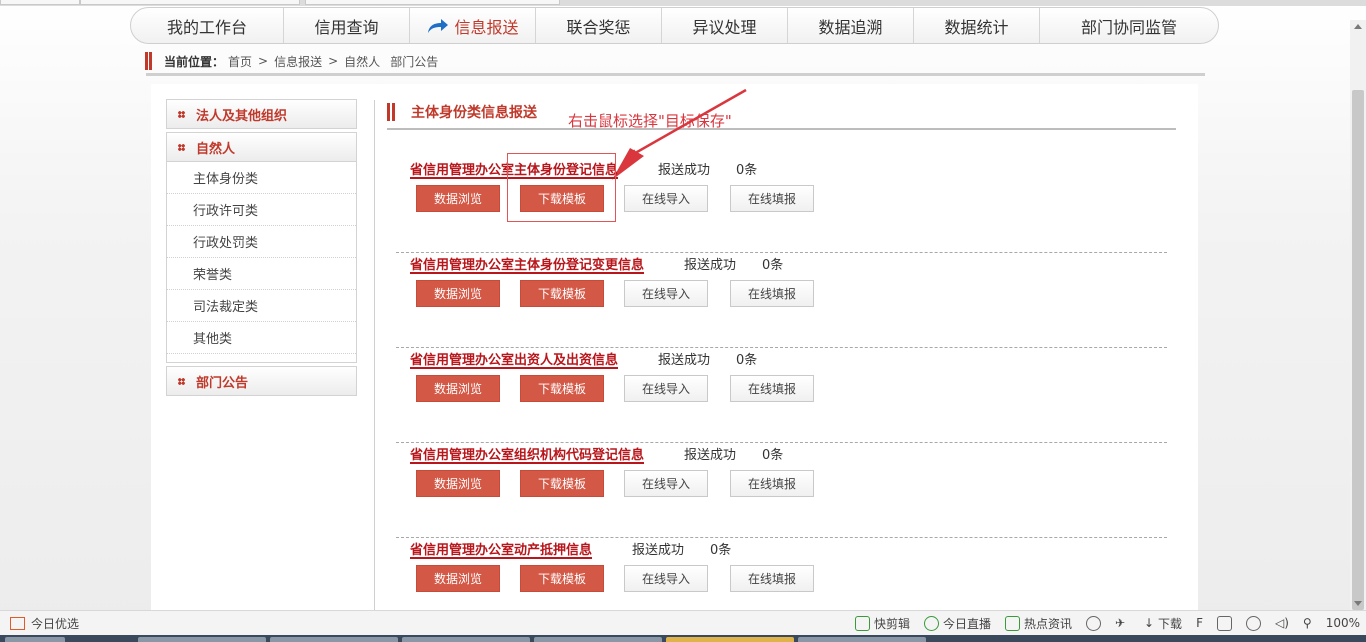 This screenshot has height=642, width=1366. I want to click on sidebar-item-admin-license: 行政许可类, so click(261, 210).